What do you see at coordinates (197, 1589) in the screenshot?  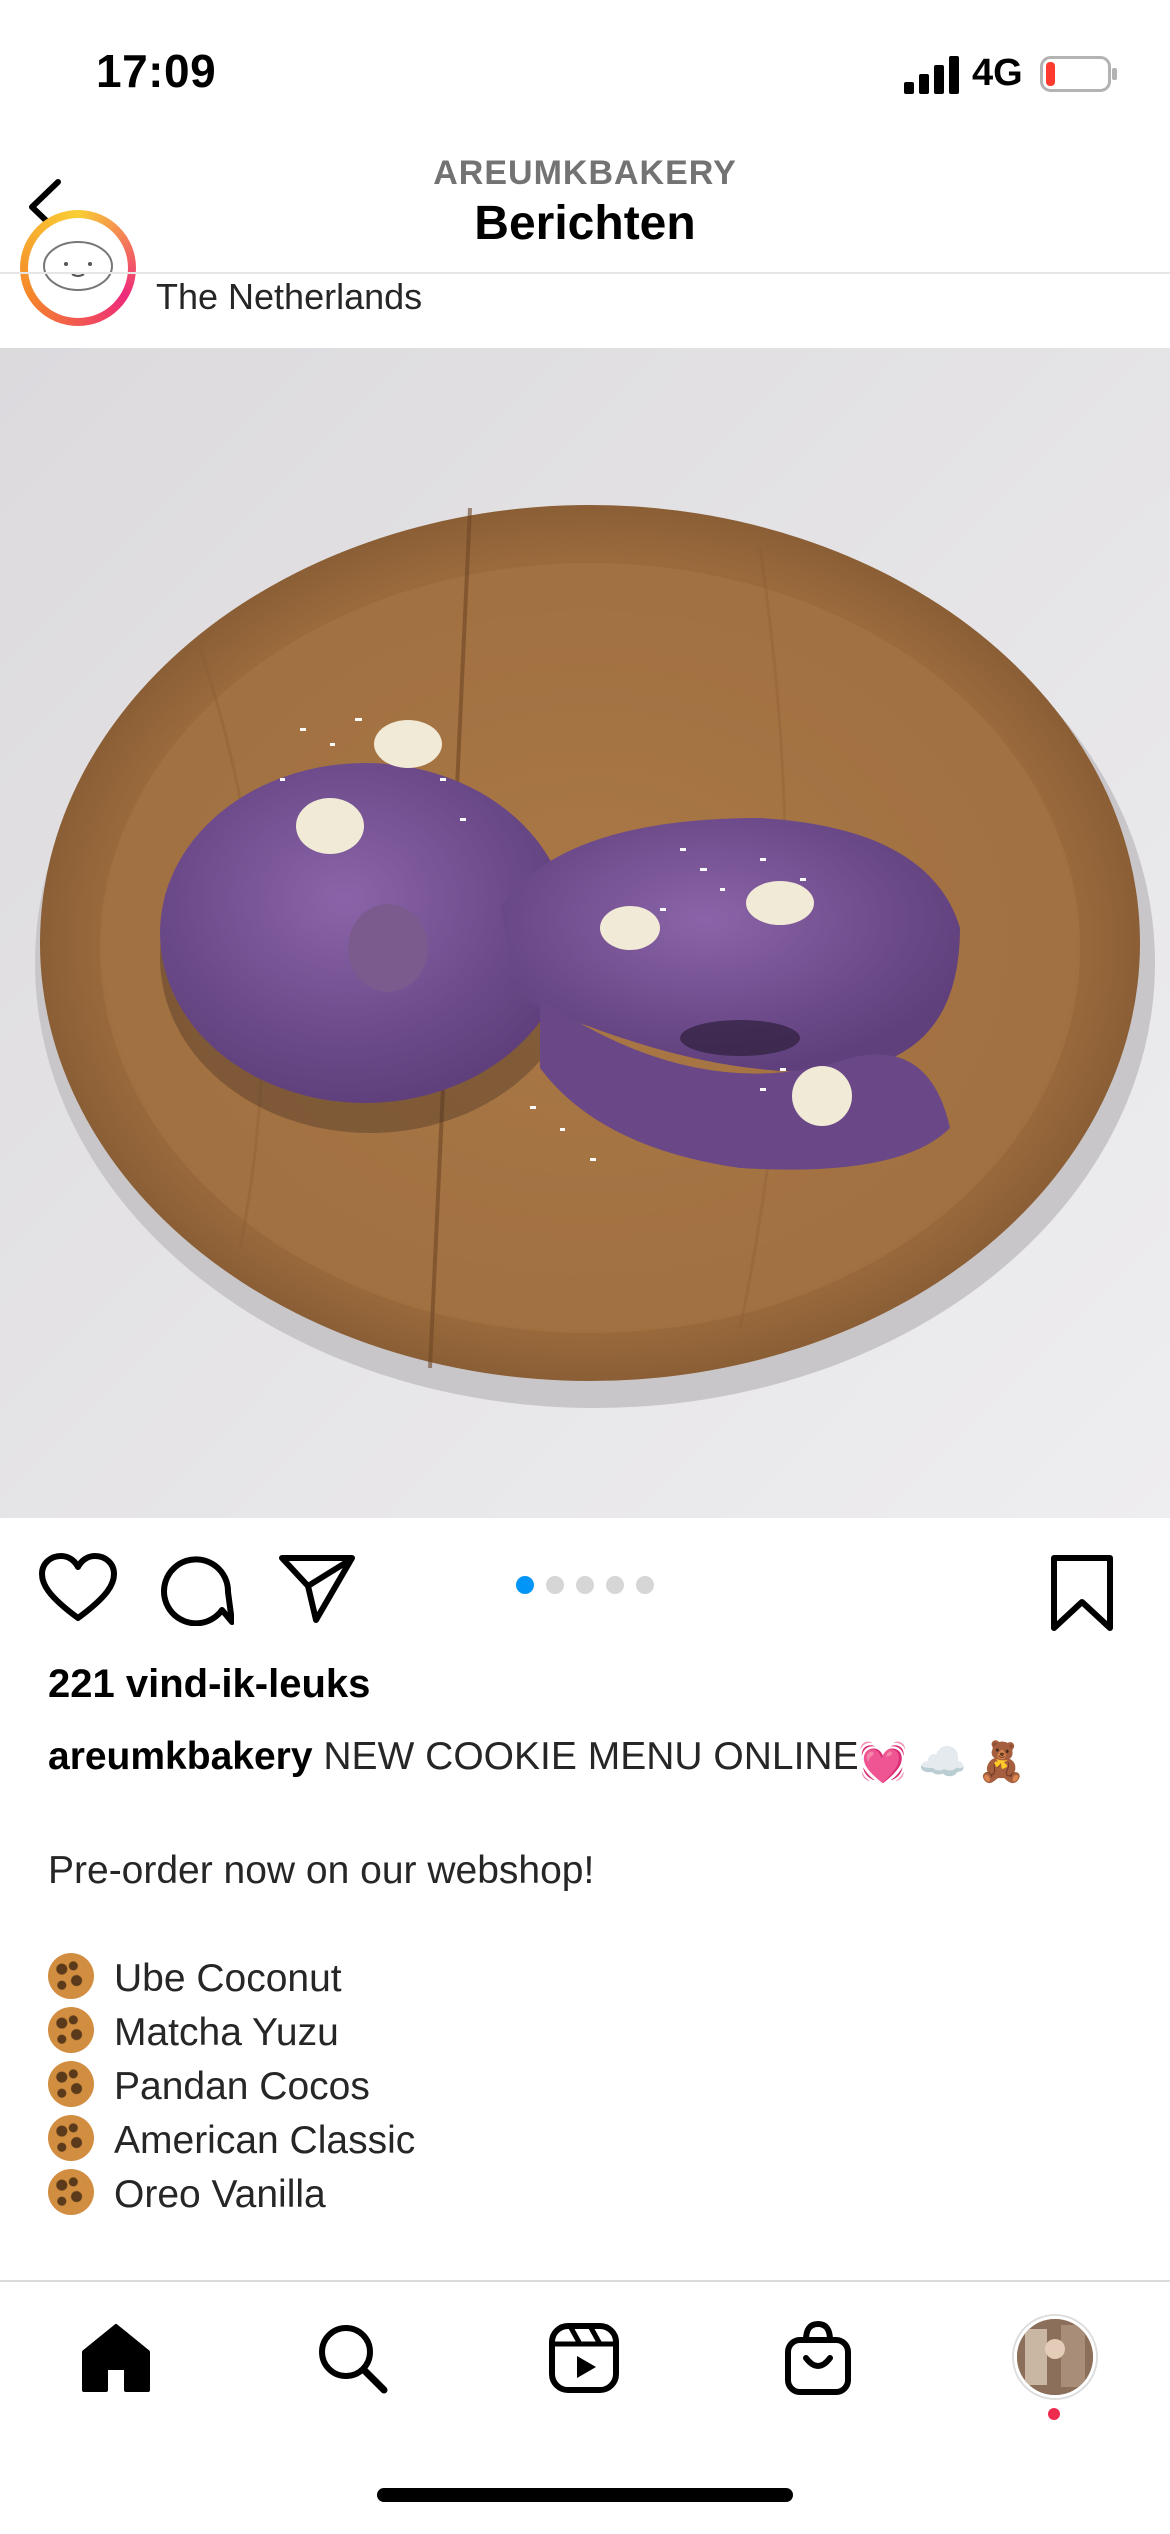 I see `comment-bubble-icon` at bounding box center [197, 1589].